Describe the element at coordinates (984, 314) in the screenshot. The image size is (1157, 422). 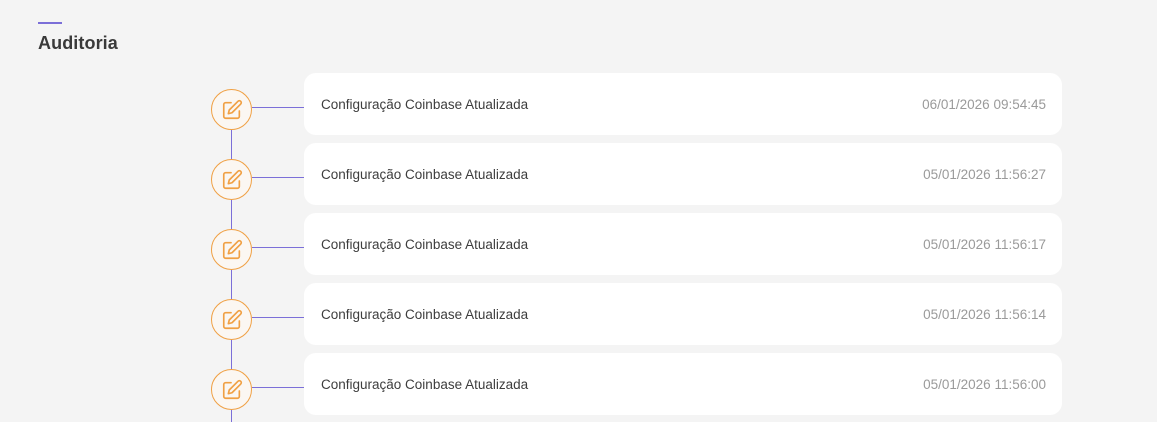
I see `audit-timestamp: 05/01/2026 11:56:14` at that location.